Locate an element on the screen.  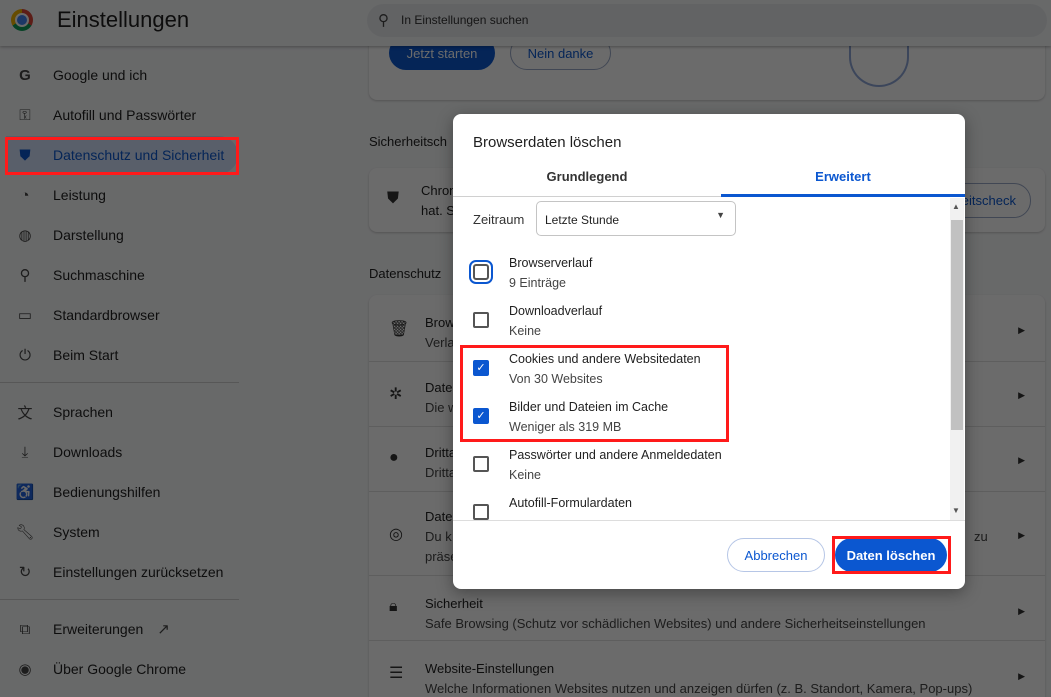
sidebar-item-label: System is located at coordinates (76, 532).